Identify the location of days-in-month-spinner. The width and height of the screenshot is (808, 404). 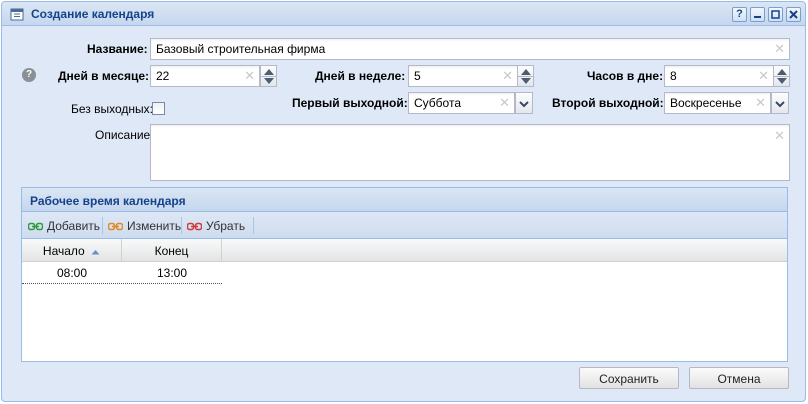
(268, 76).